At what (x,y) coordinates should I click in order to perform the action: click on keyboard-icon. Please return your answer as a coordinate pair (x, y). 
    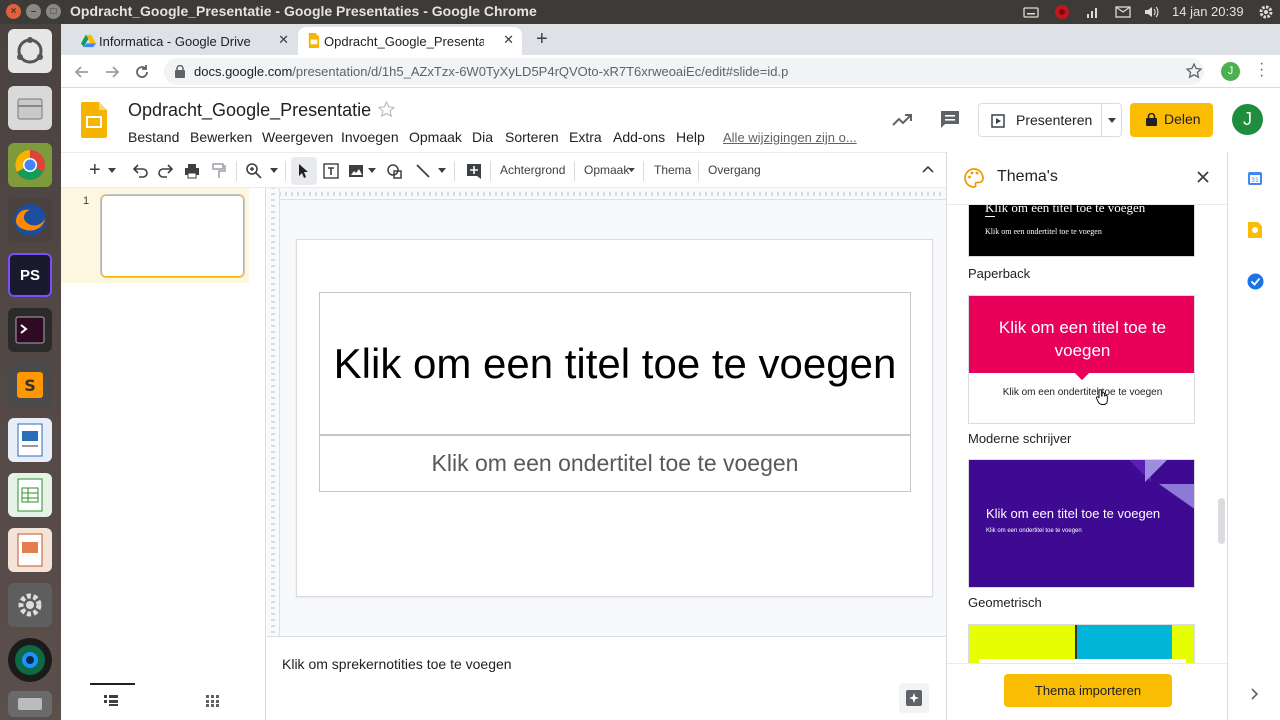
    Looking at the image, I should click on (1031, 12).